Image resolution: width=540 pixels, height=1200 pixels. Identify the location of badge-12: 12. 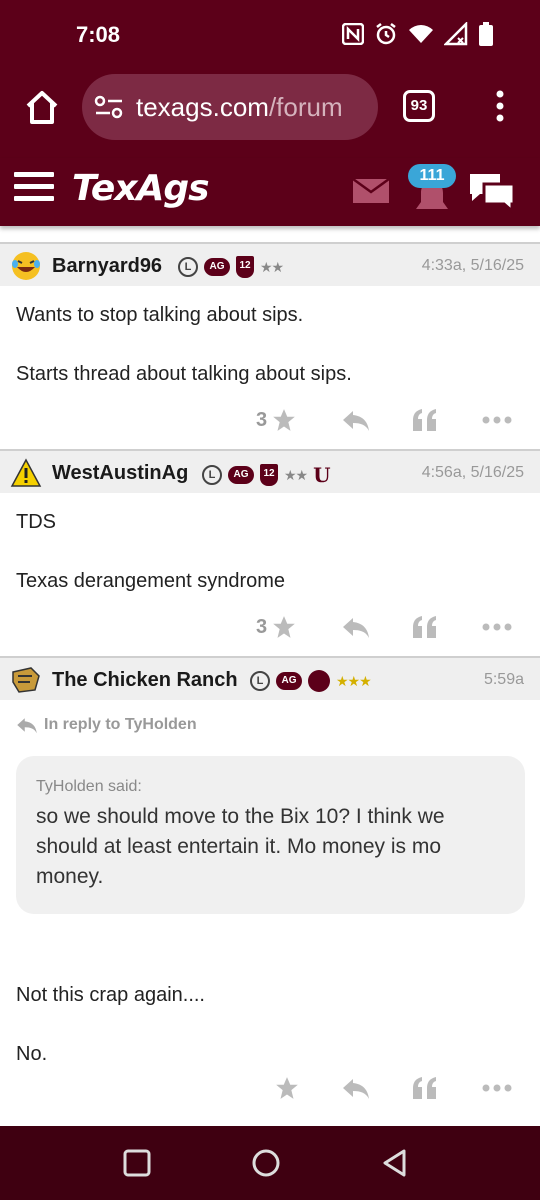
(245, 267).